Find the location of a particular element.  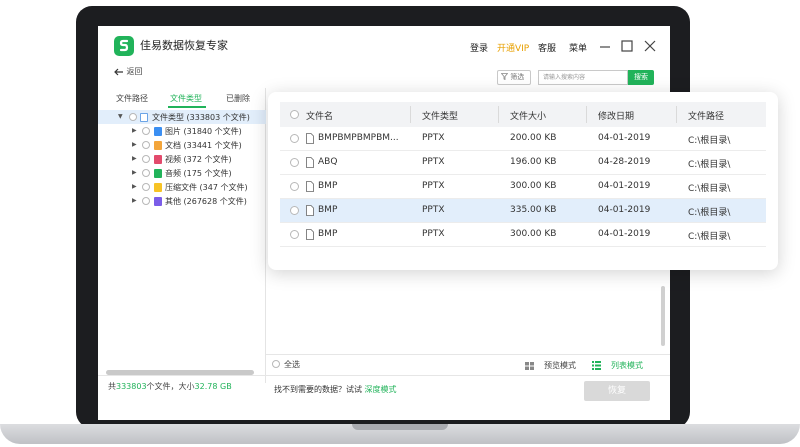

tree-root: ▼ 文件类型 (333803 个文件) is located at coordinates (182, 117).